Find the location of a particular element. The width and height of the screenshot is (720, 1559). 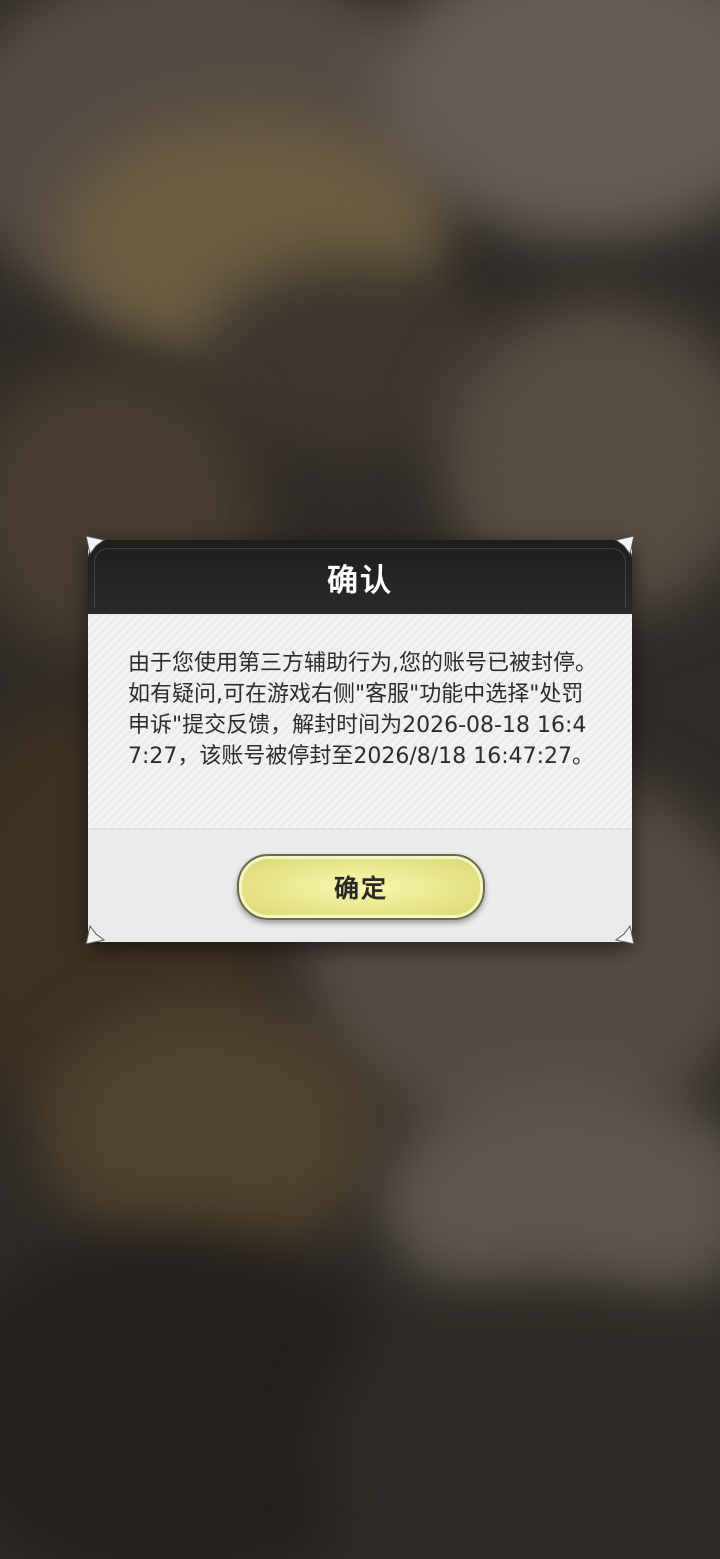

confirm-button: 确定 is located at coordinates (361, 887).